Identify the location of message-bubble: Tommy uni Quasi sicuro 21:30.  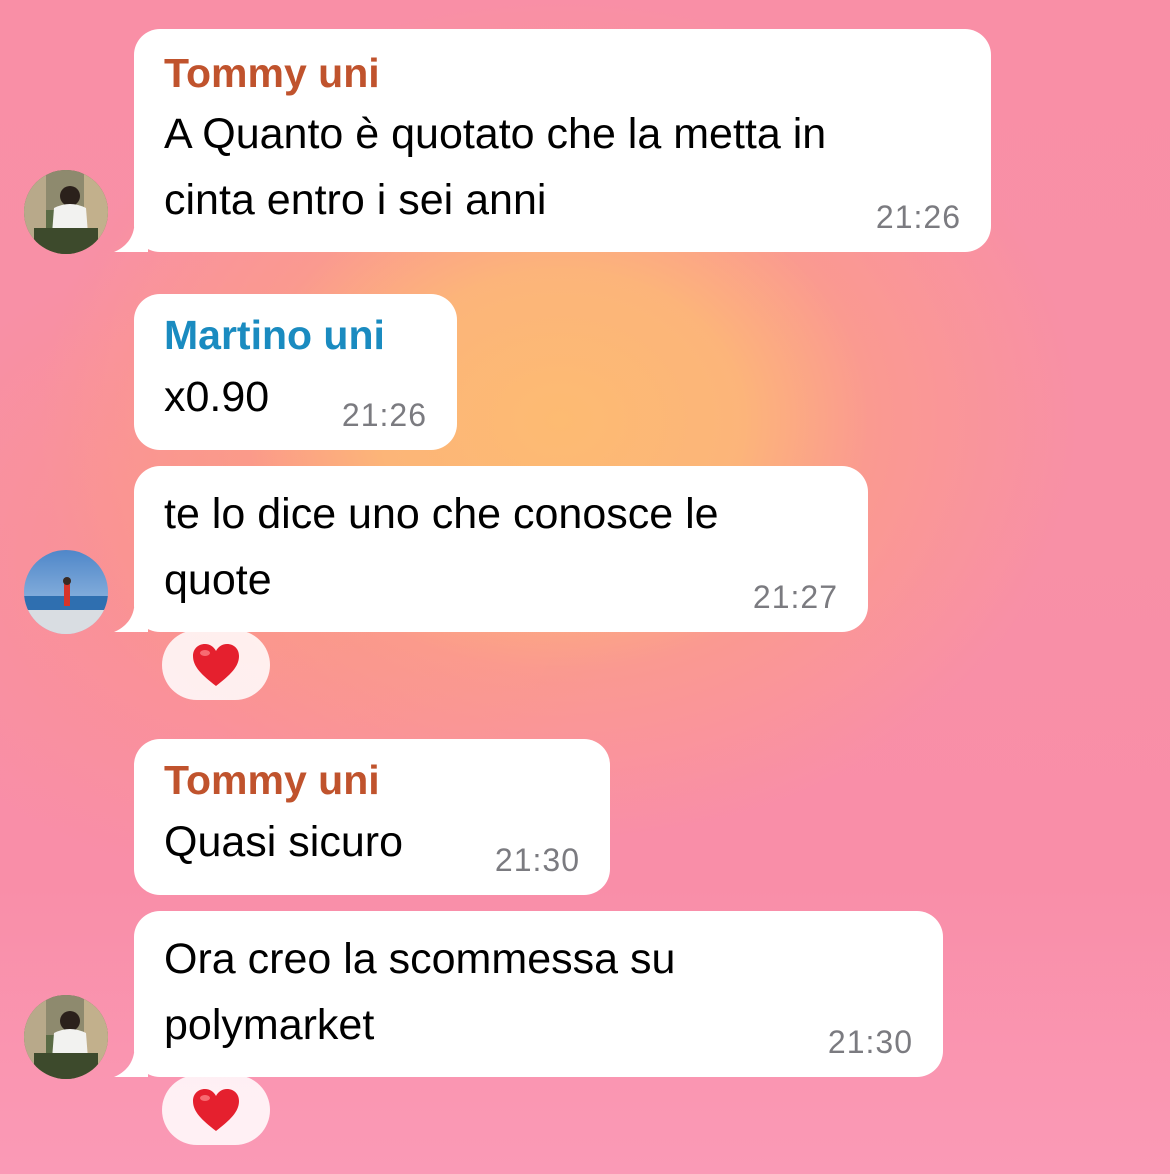
(372, 817).